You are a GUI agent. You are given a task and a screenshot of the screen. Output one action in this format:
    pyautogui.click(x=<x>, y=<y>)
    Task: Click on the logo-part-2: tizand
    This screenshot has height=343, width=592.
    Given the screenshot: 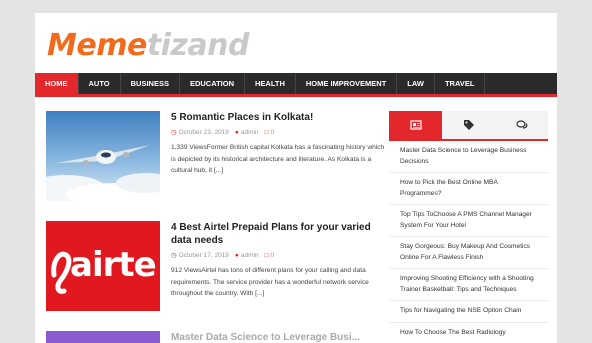 What is the action you would take?
    pyautogui.click(x=198, y=45)
    